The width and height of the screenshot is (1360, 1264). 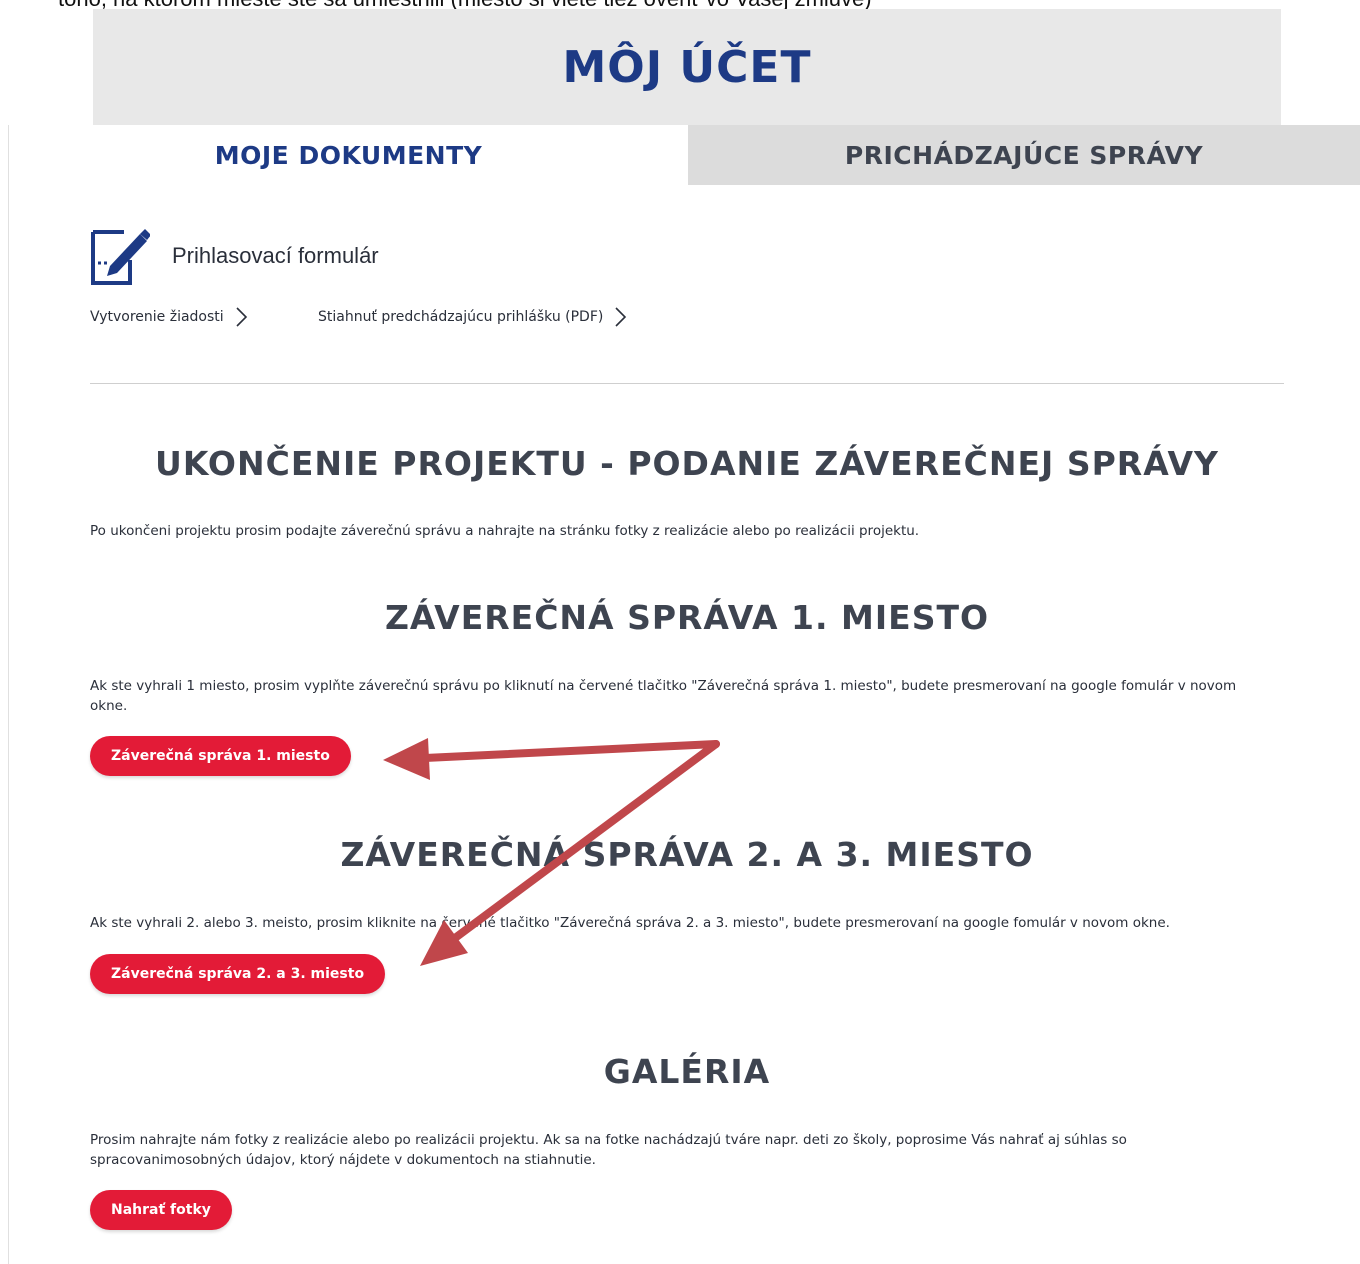 I want to click on account-title: MÔJ ÚČET, so click(x=687, y=67).